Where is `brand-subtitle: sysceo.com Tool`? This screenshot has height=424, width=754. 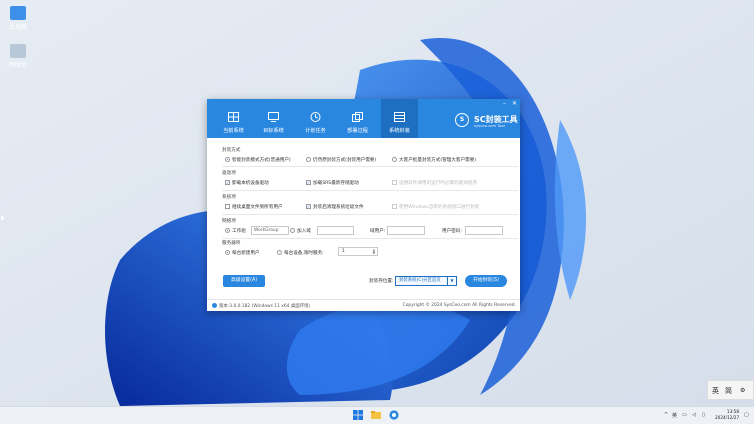 brand-subtitle: sysceo.com Tool is located at coordinates (489, 125).